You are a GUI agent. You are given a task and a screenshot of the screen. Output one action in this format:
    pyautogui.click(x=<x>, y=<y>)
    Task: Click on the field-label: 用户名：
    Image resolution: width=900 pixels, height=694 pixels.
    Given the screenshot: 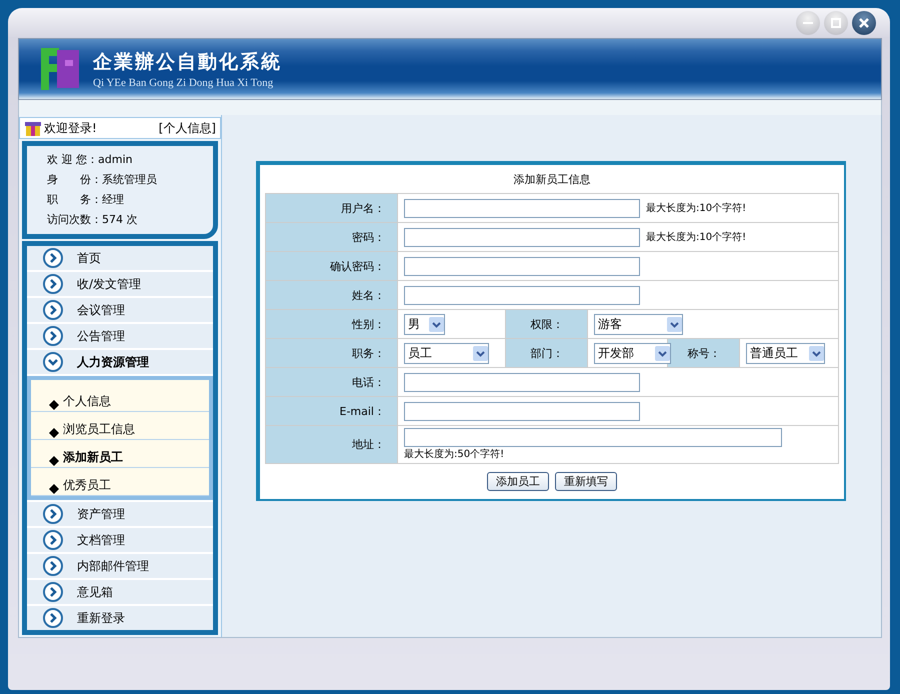 What is the action you would take?
    pyautogui.click(x=332, y=208)
    